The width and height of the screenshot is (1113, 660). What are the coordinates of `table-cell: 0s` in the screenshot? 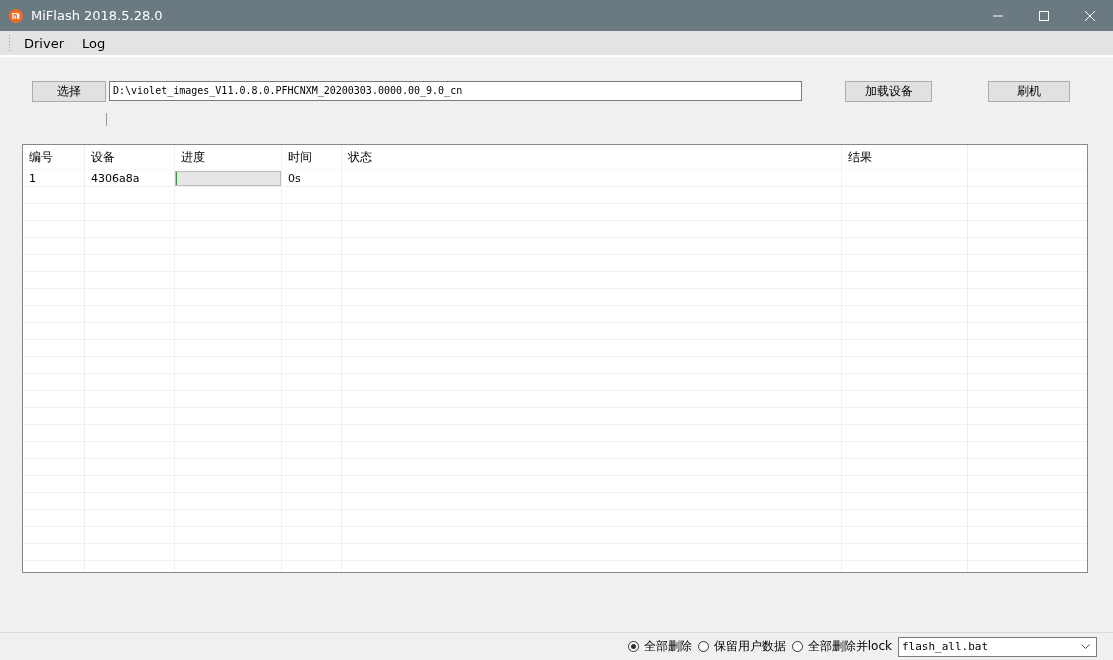 It's located at (294, 178).